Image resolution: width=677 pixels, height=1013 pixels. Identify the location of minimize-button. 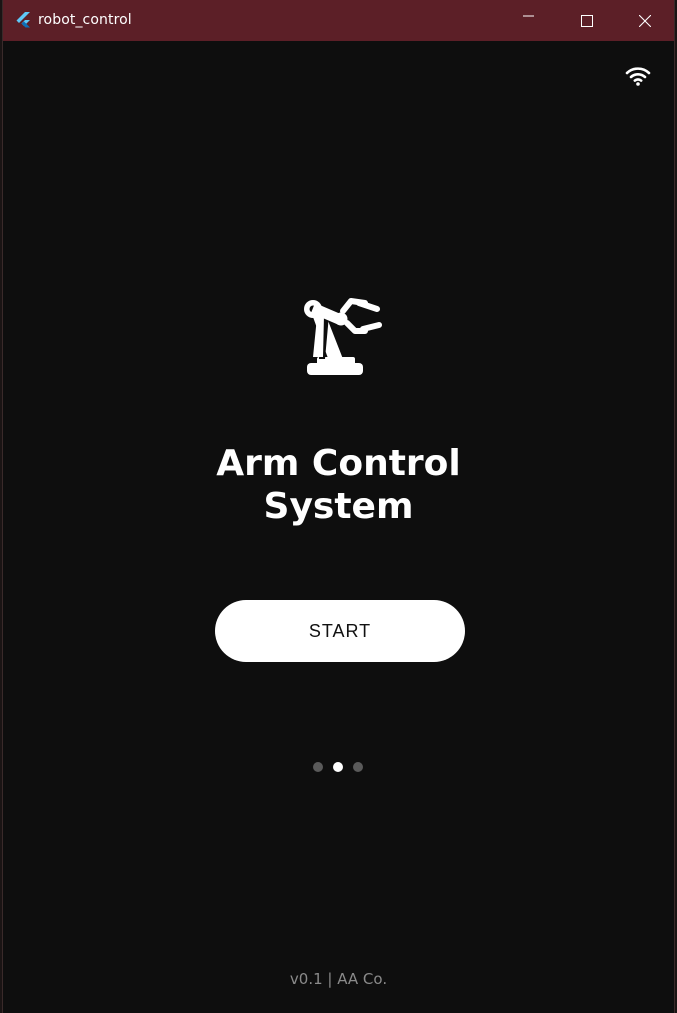
(529, 20).